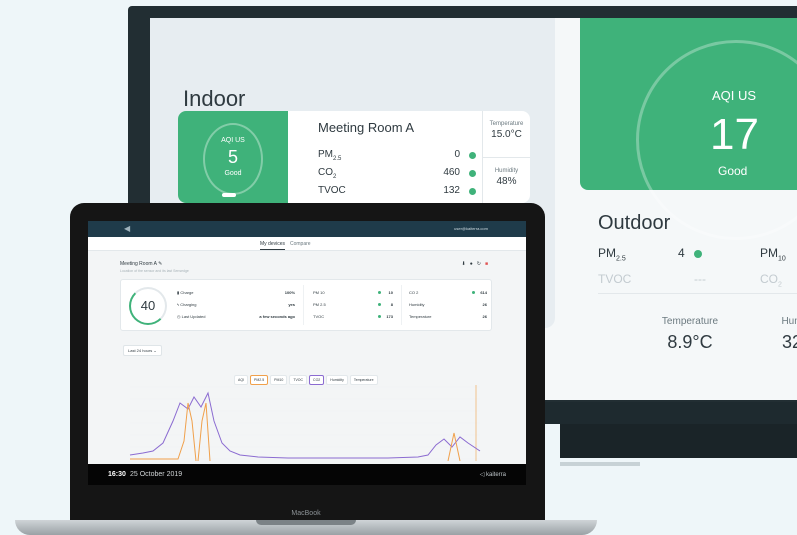 This screenshot has width=797, height=535. Describe the element at coordinates (733, 171) in the screenshot. I see `outdoor-aqi-condition: Good` at that location.